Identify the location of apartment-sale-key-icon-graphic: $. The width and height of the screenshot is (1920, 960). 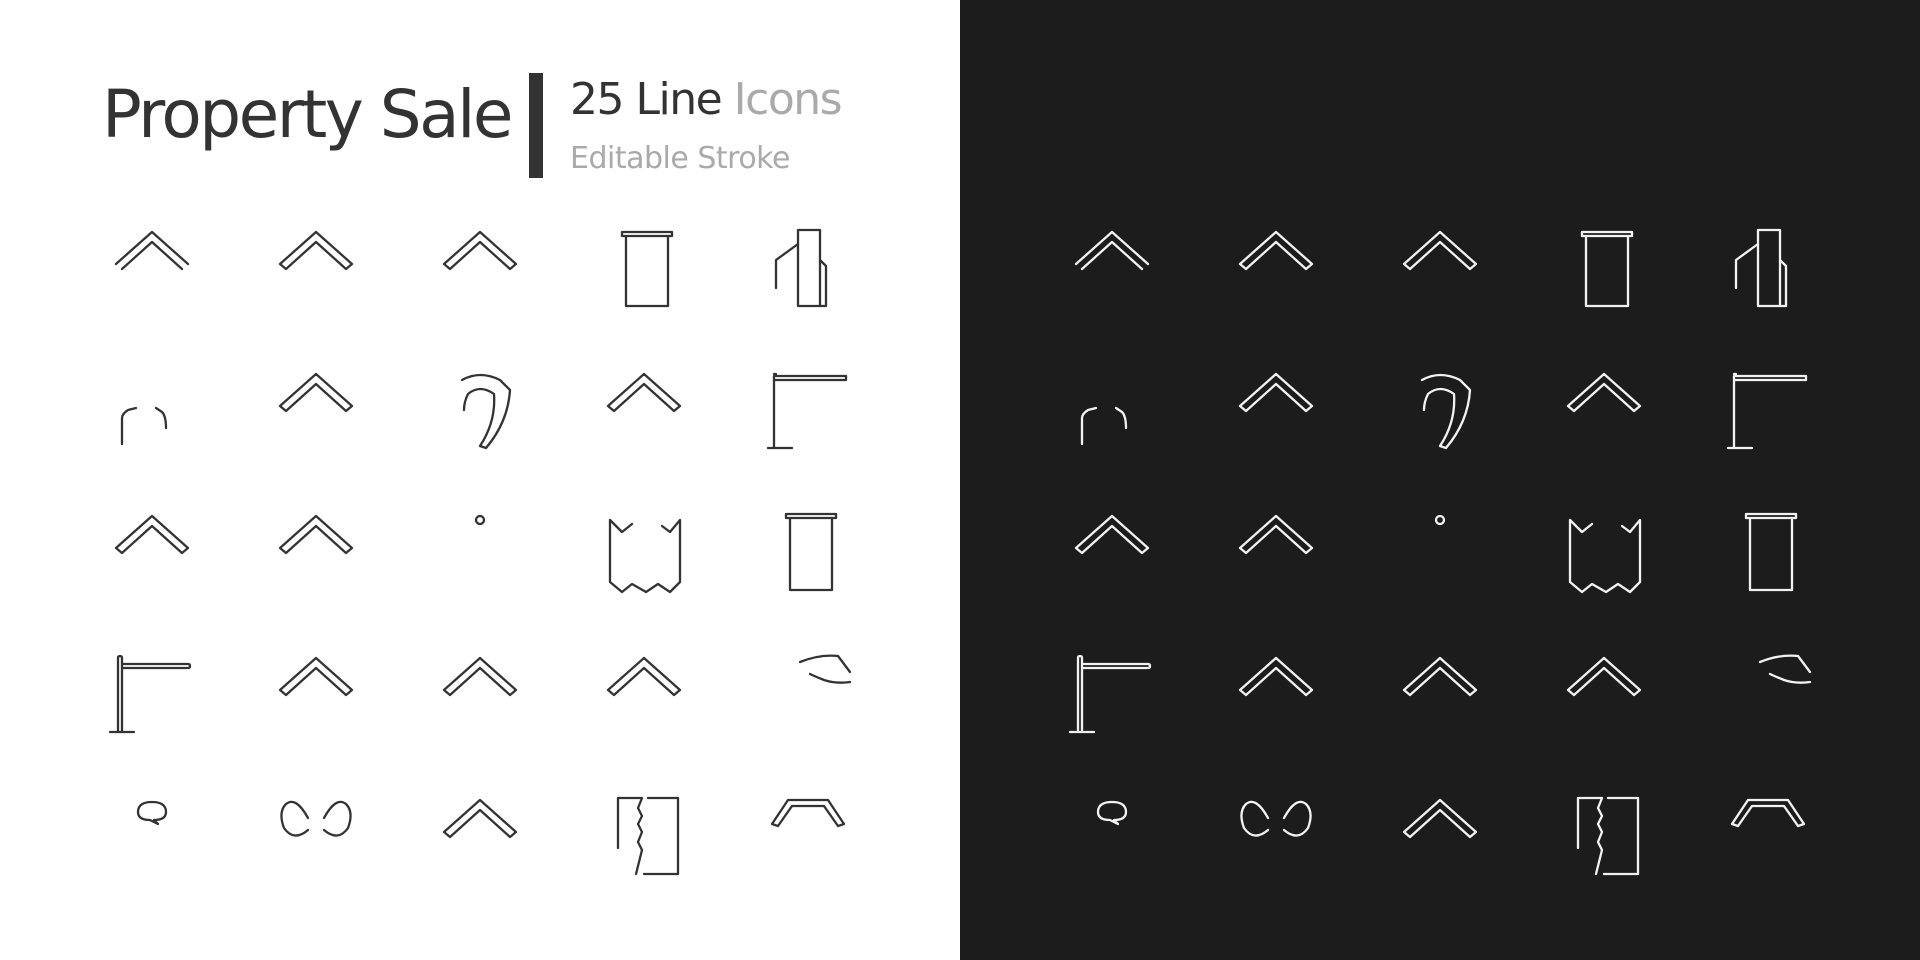
(1607, 269).